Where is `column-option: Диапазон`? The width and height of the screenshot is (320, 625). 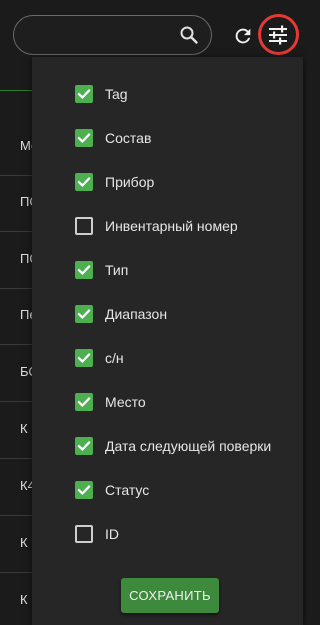
column-option: Диапазон is located at coordinates (167, 314).